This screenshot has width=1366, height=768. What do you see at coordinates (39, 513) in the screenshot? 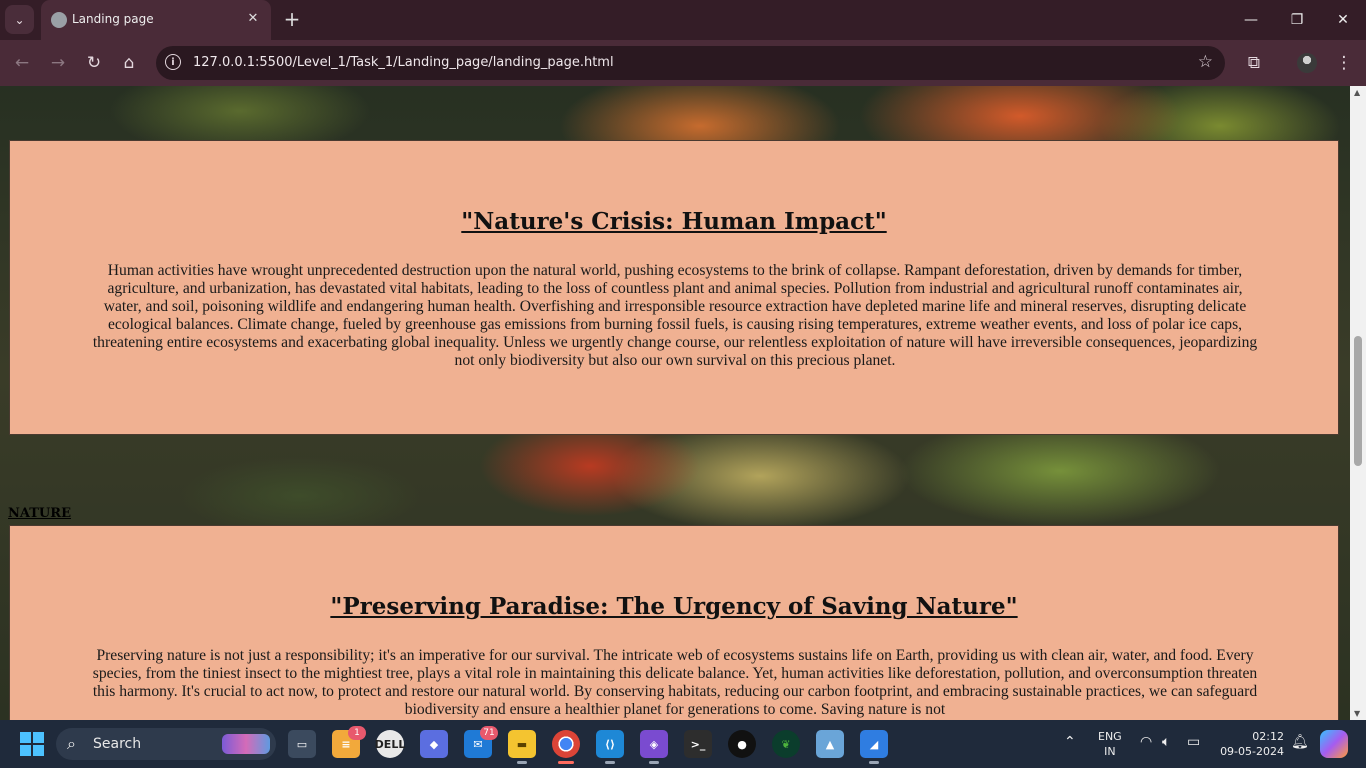
I see `nature-link: NATURE` at bounding box center [39, 513].